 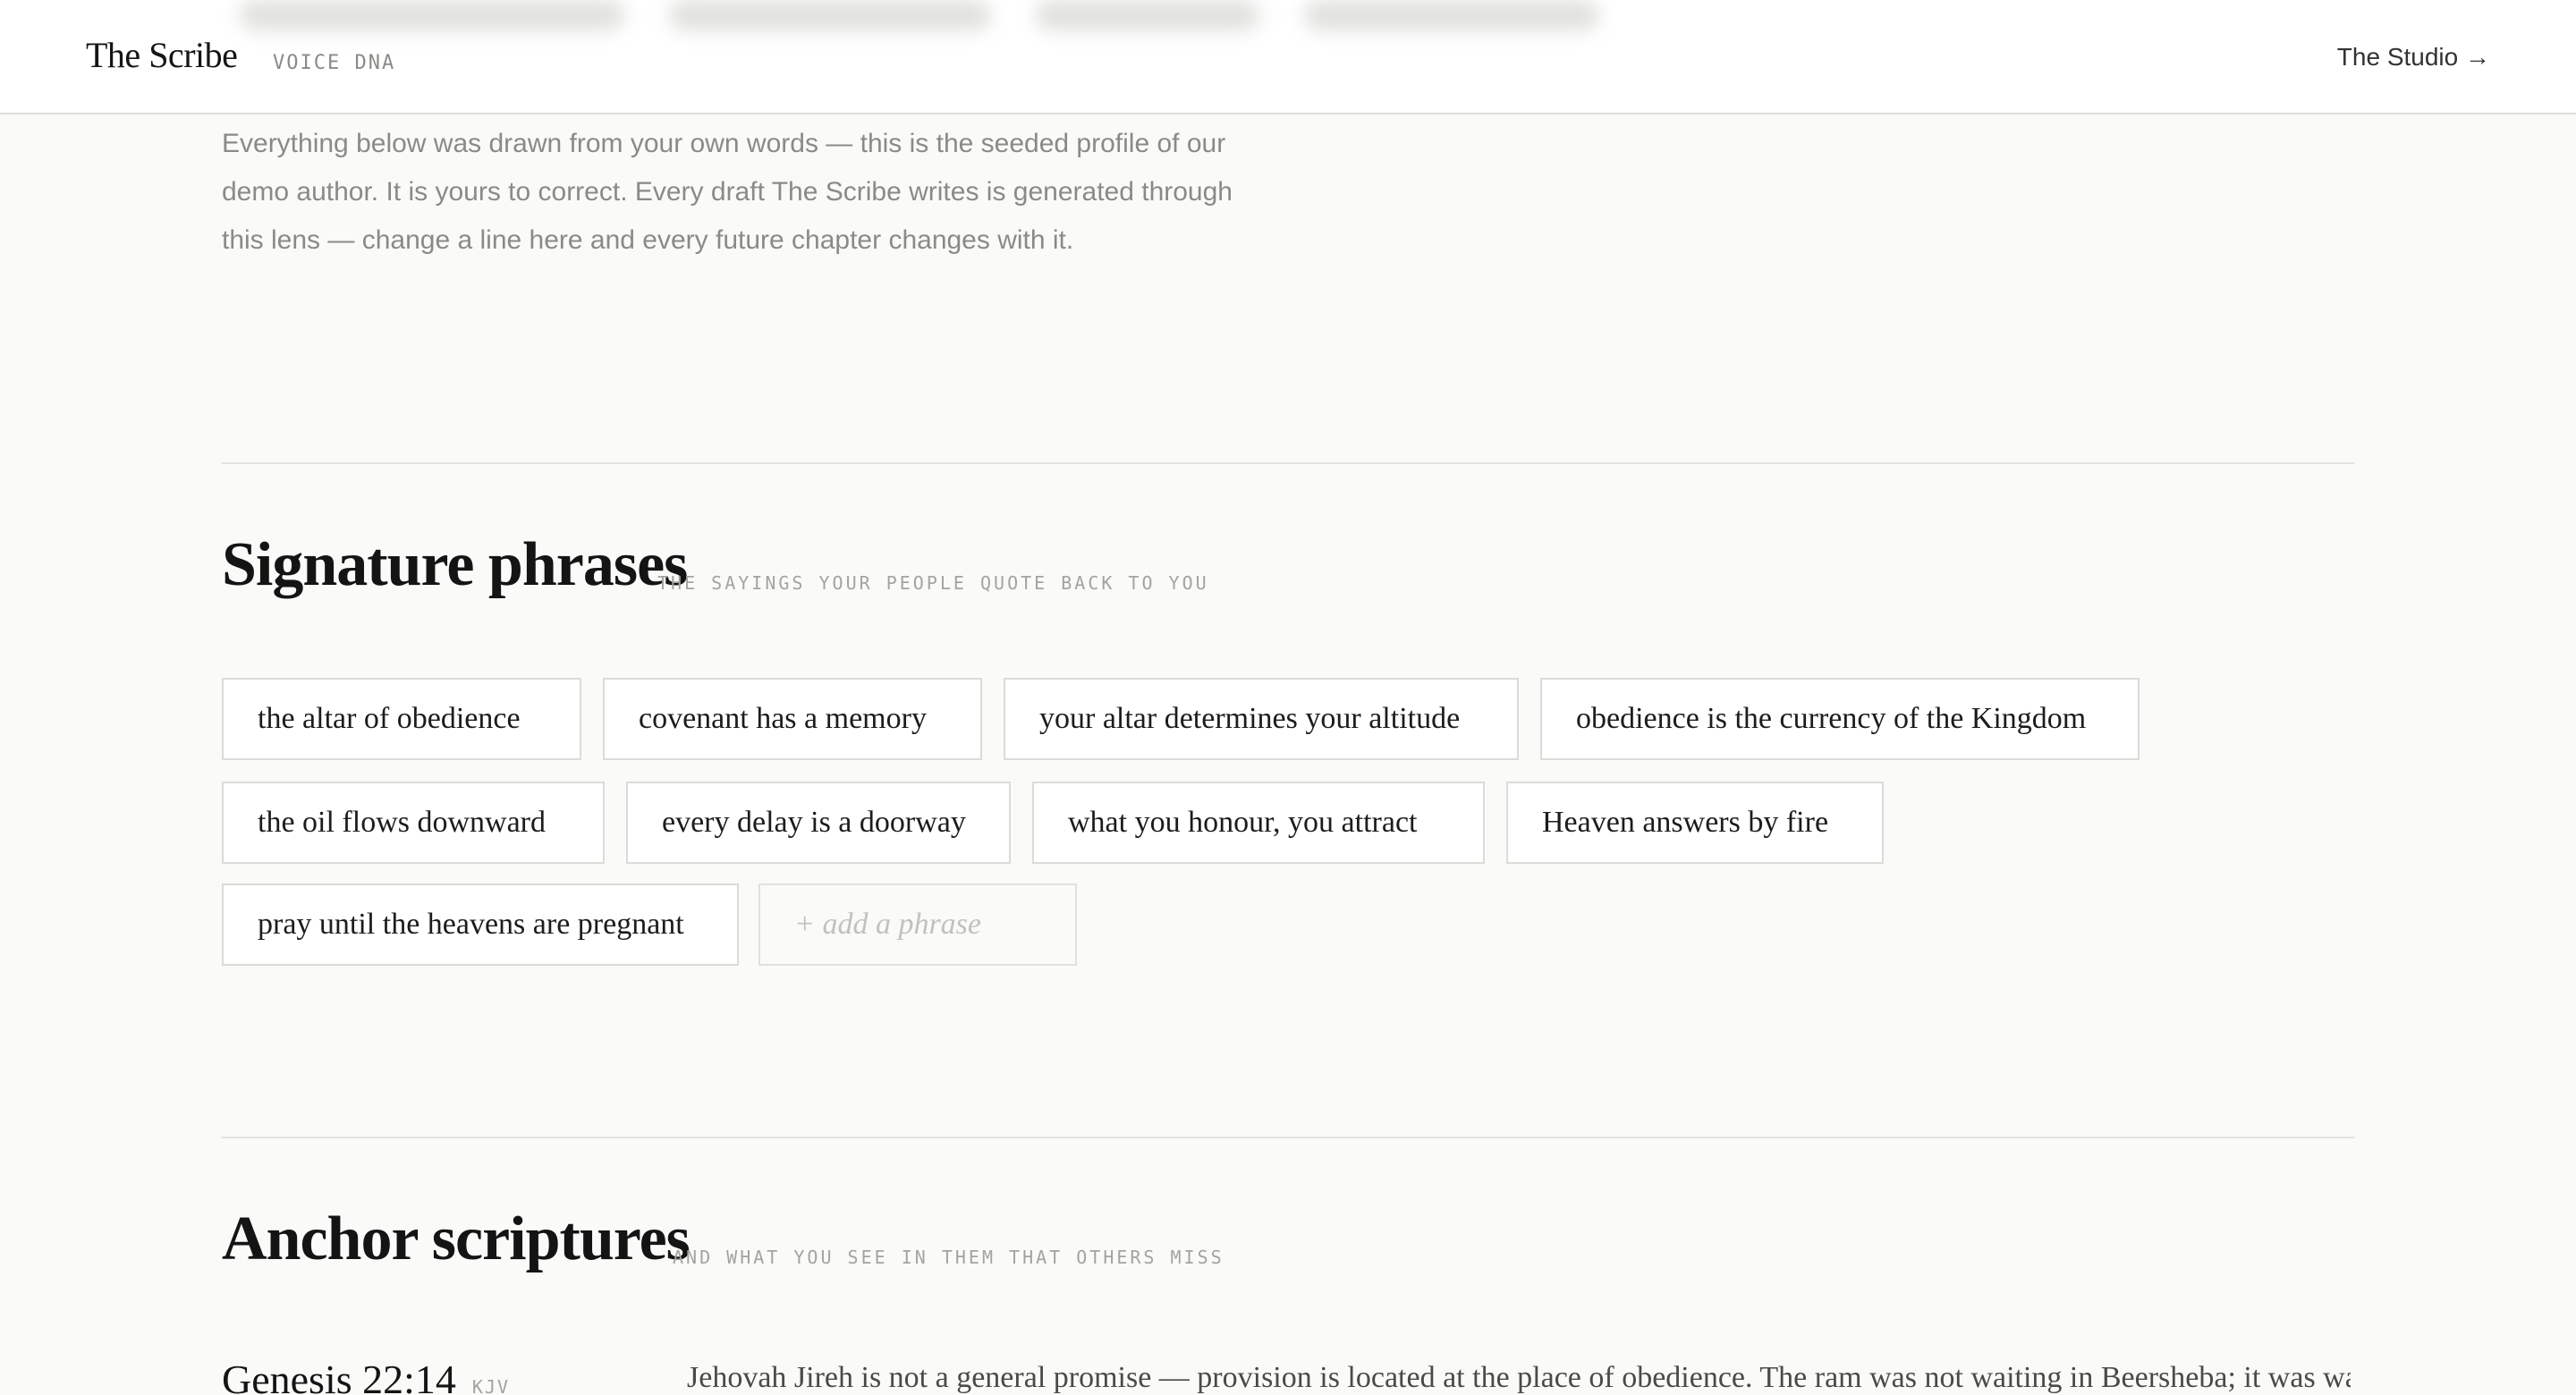 I want to click on scripture-reference-name: Genesis 22:14, so click(x=339, y=1376).